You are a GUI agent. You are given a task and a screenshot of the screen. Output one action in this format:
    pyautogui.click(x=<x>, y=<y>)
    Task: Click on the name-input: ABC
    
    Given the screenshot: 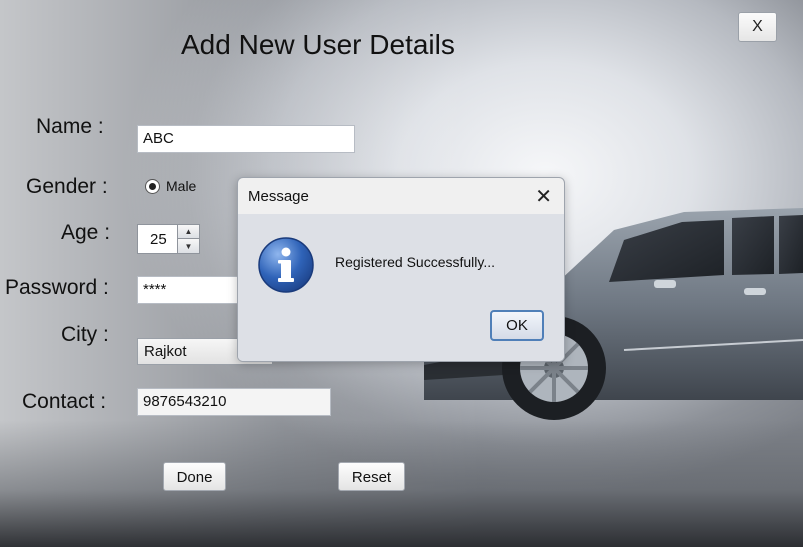 What is the action you would take?
    pyautogui.click(x=246, y=139)
    